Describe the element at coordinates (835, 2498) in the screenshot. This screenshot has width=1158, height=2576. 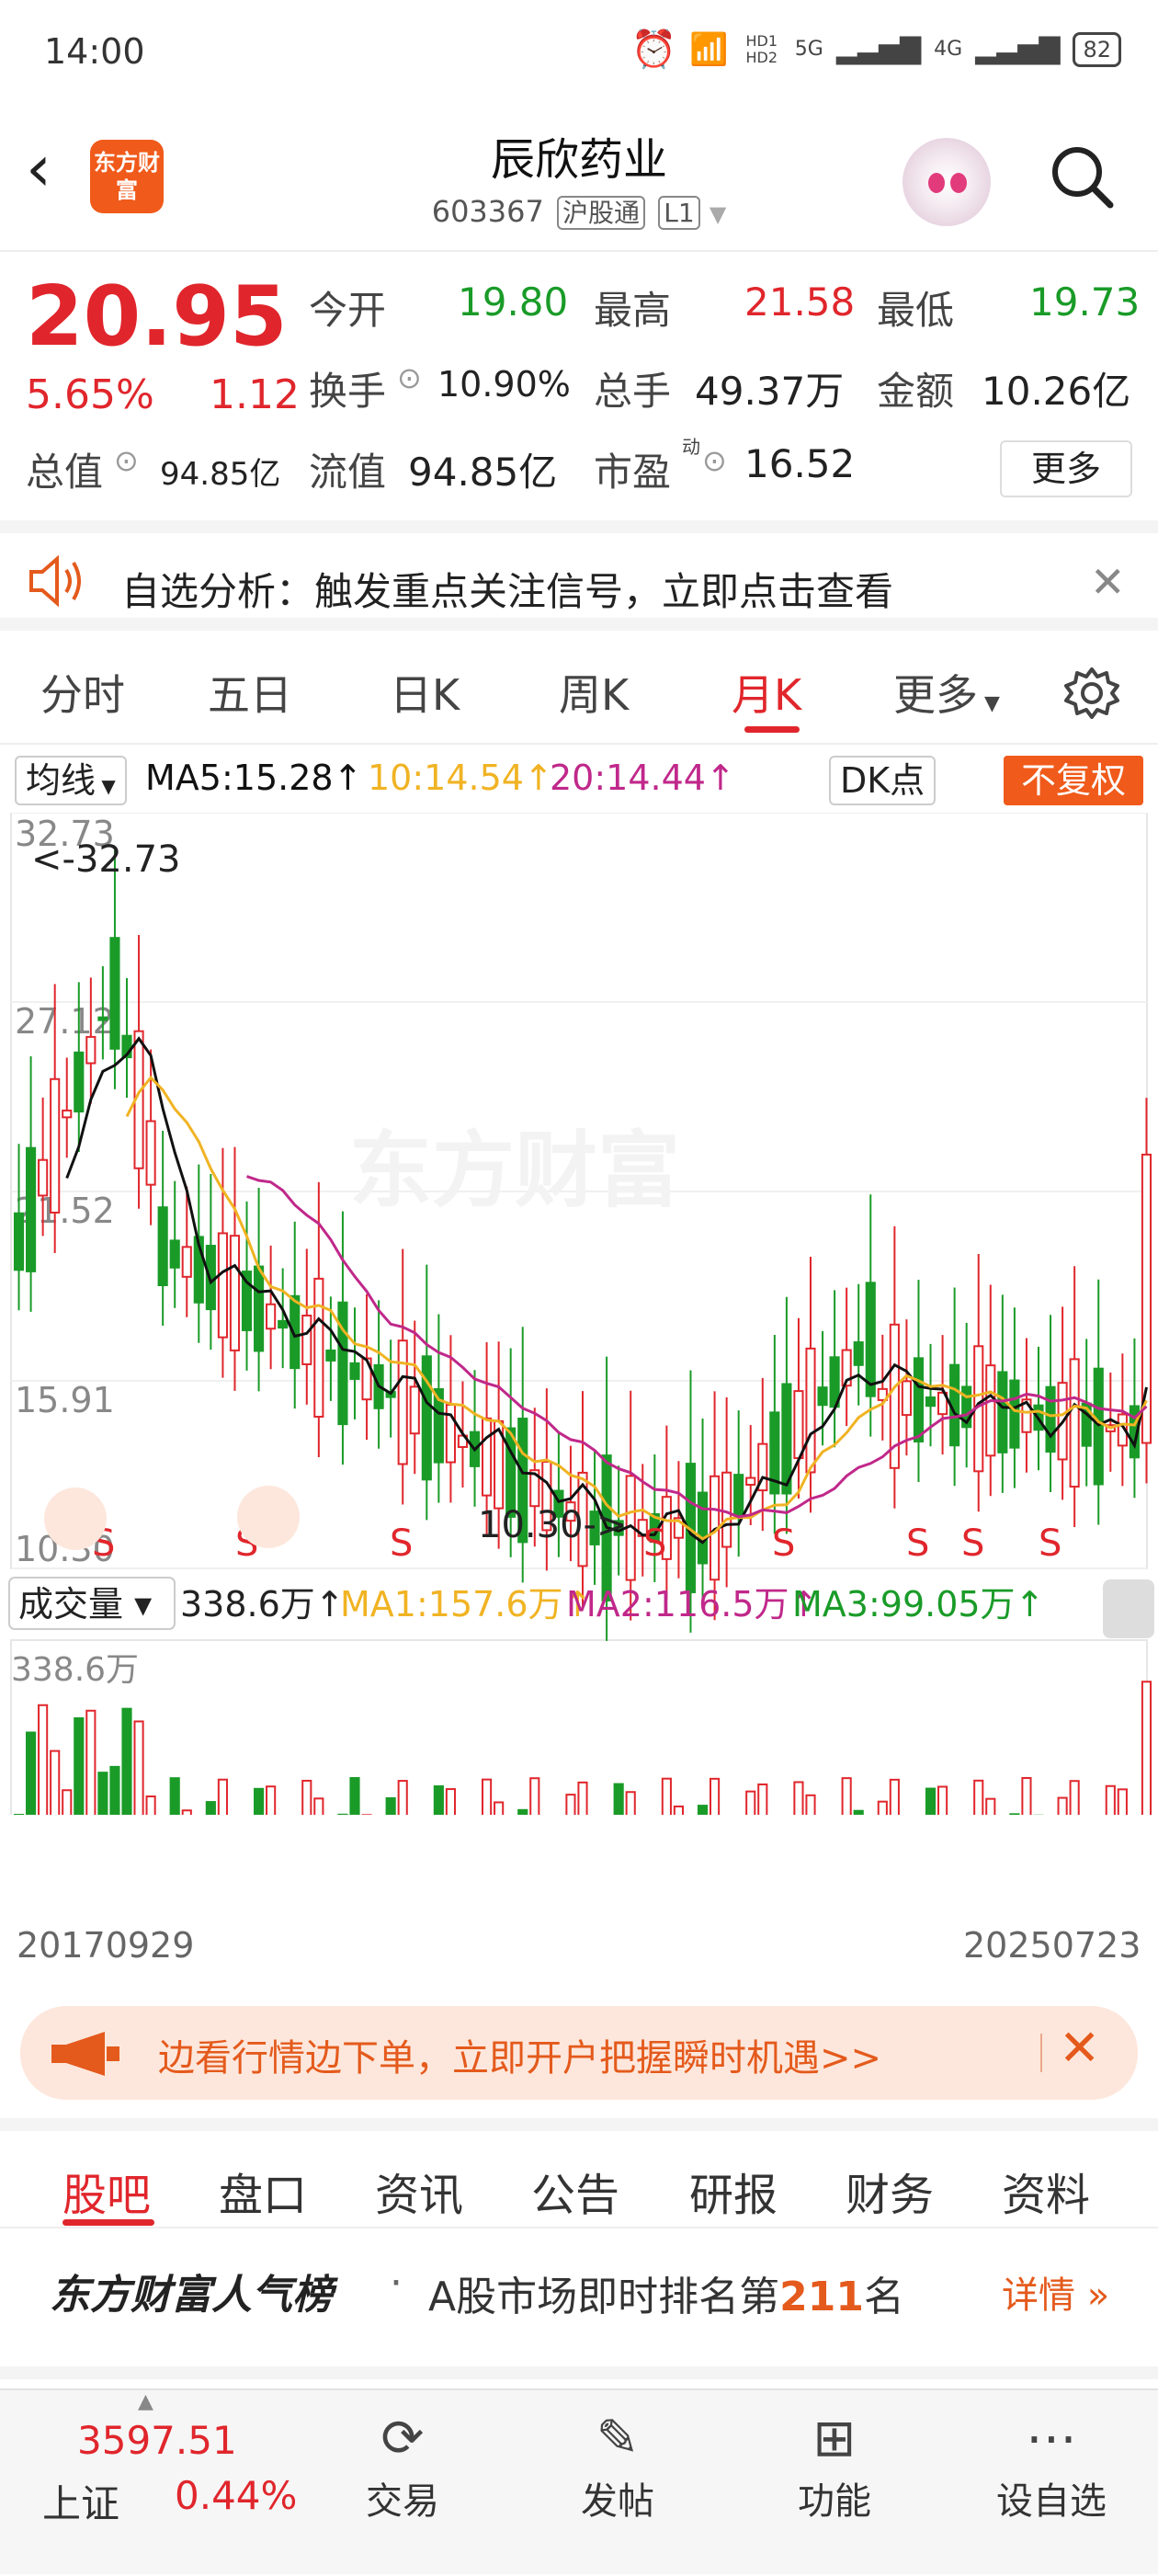
I see `nav-function-label: 功能` at that location.